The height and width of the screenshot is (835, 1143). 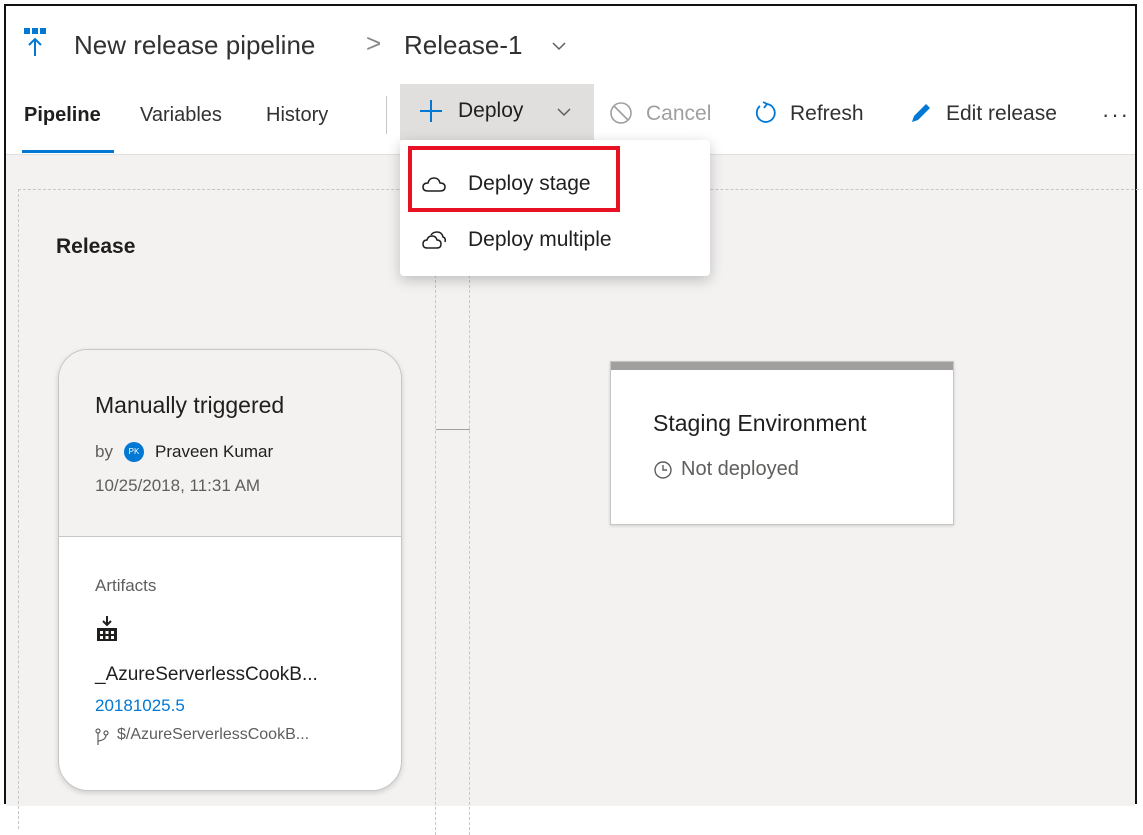 What do you see at coordinates (102, 736) in the screenshot?
I see `branch-icon` at bounding box center [102, 736].